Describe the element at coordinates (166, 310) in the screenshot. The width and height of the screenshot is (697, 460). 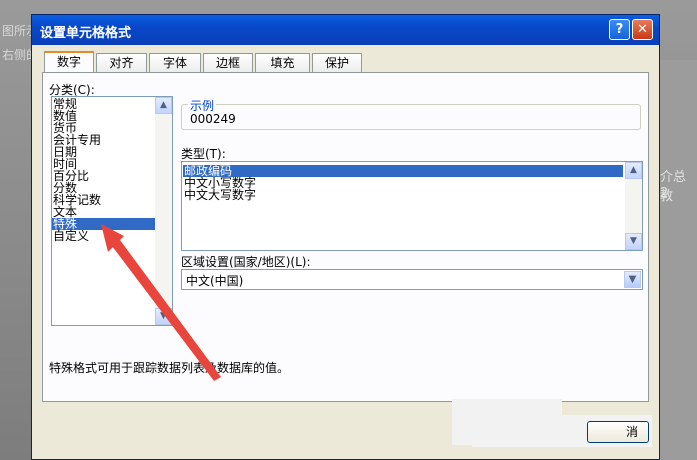
I see `annotation-arrow-shaft` at that location.